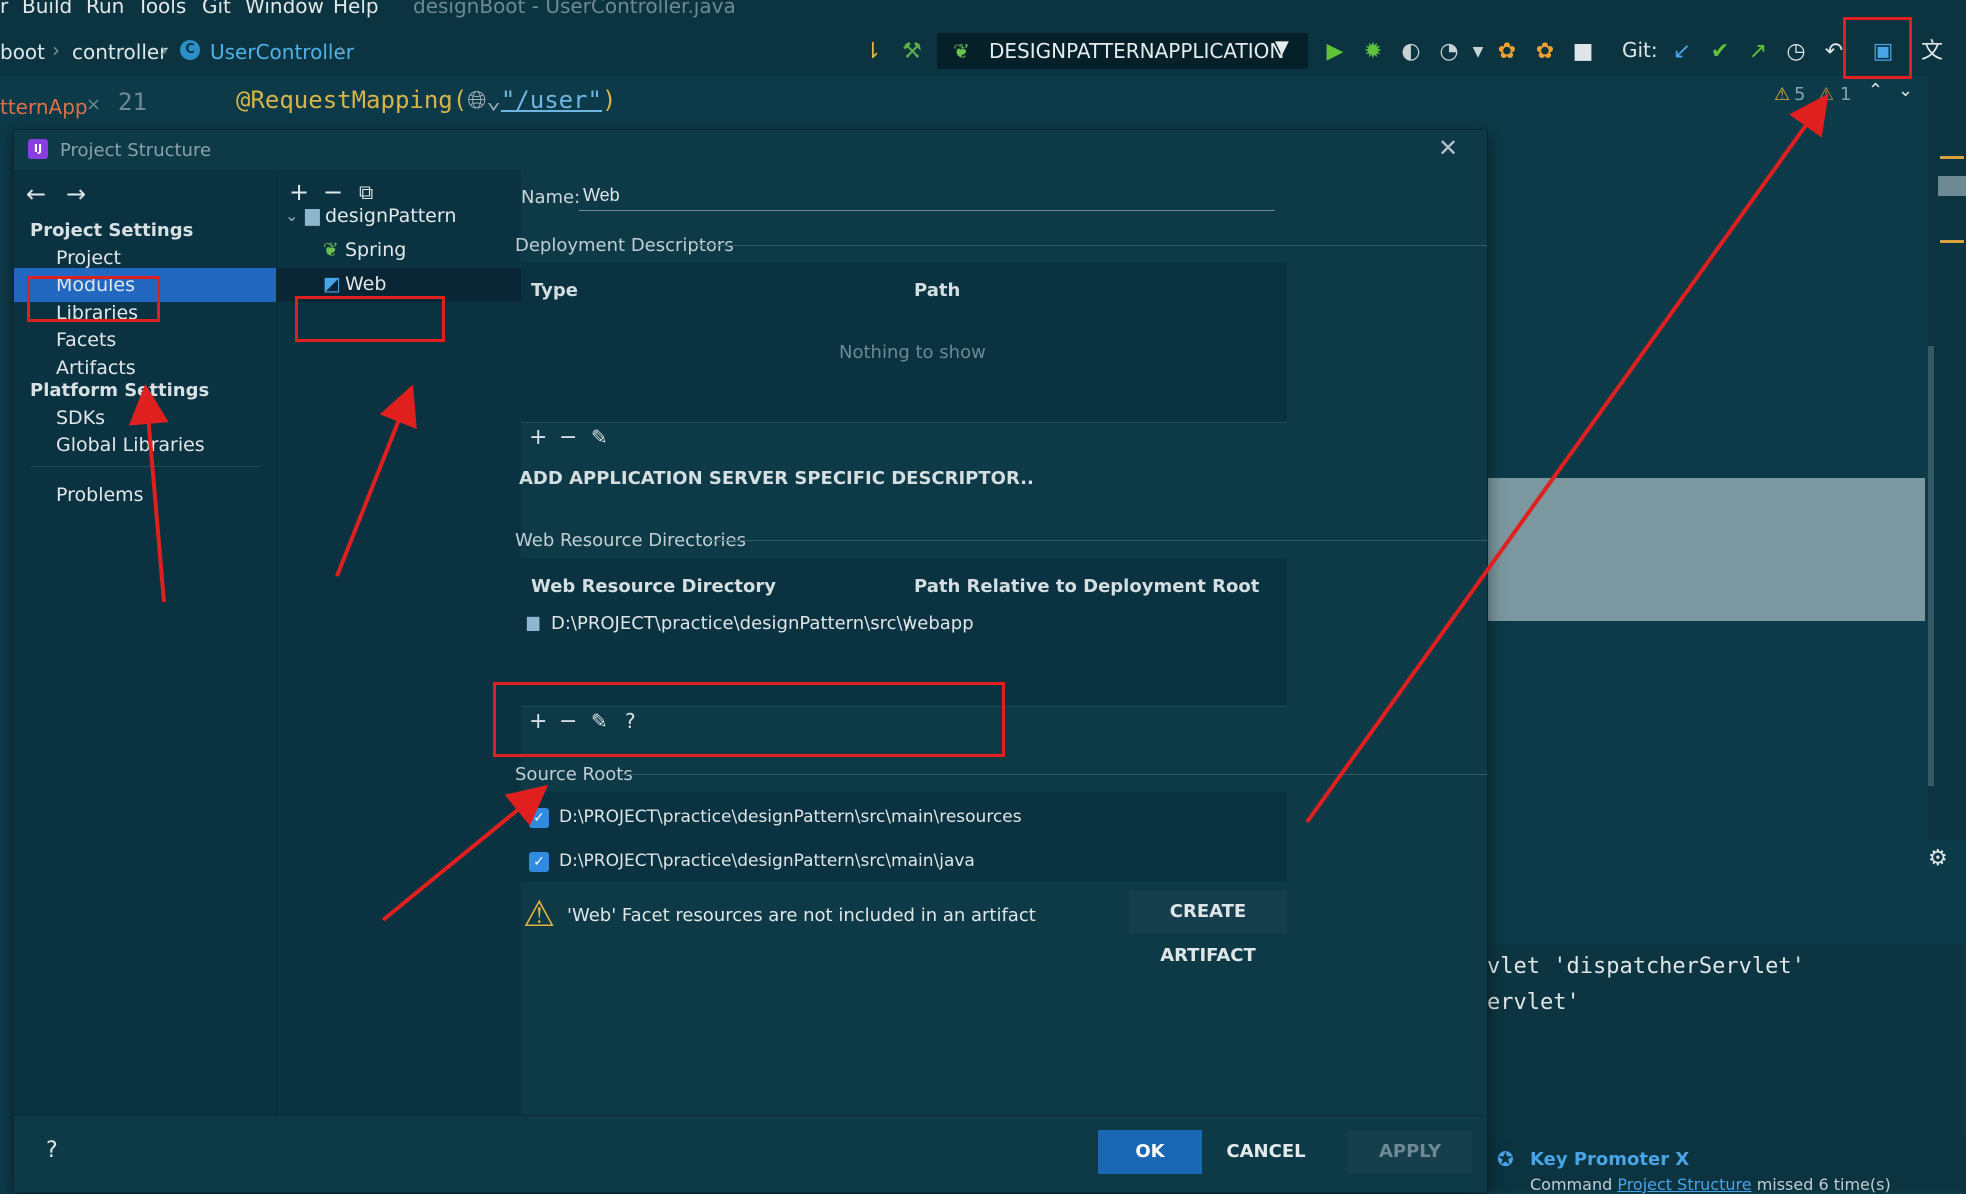 Image resolution: width=1966 pixels, height=1194 pixels. What do you see at coordinates (465, 853) in the screenshot?
I see `arrow-to-webapp` at bounding box center [465, 853].